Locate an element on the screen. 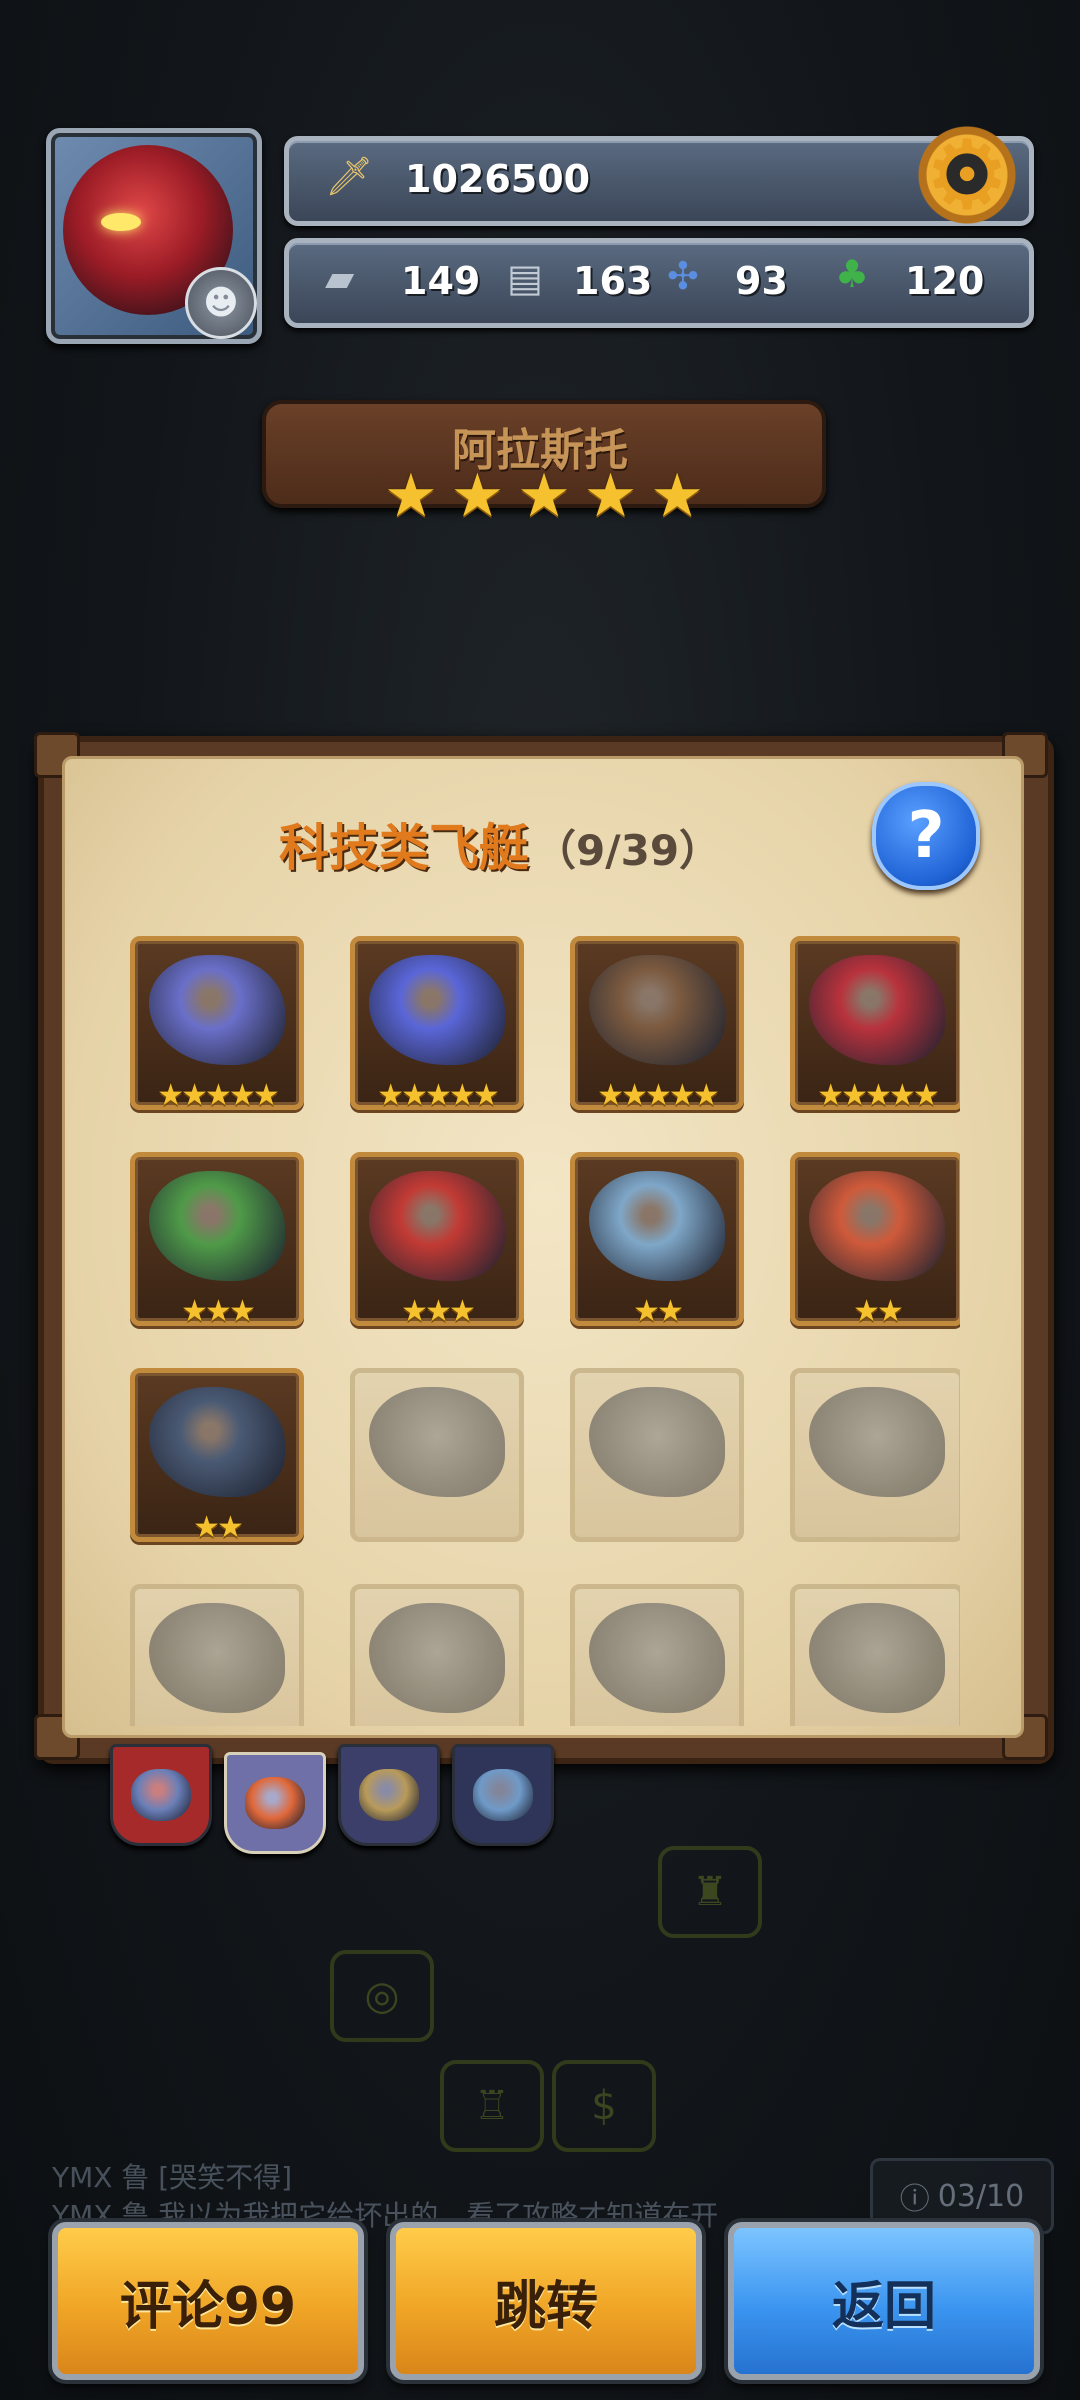 The height and width of the screenshot is (2400, 1080). tab-blue is located at coordinates (389, 1795).